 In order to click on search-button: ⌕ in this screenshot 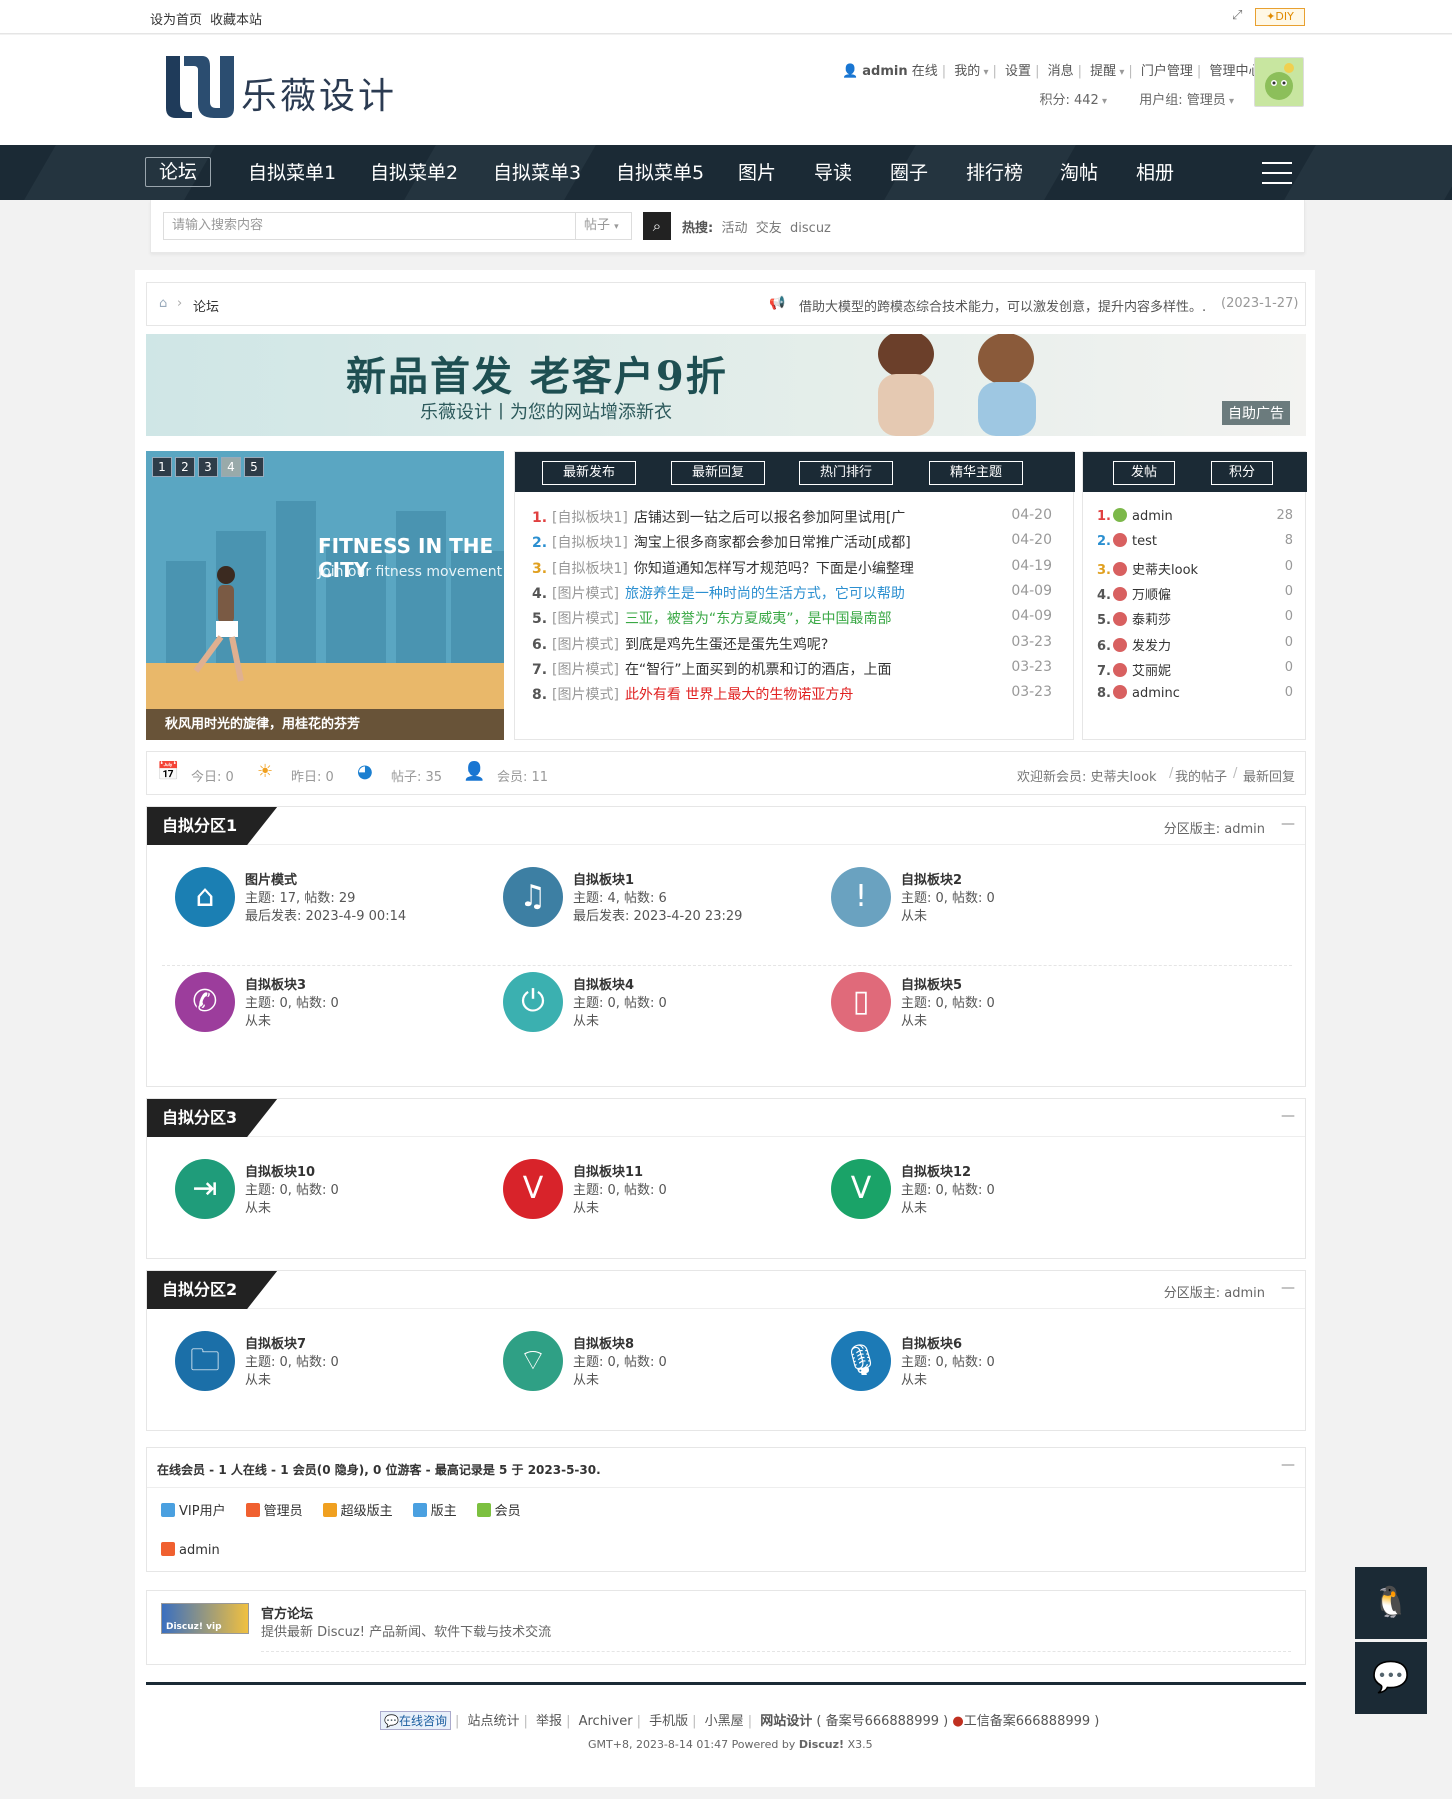, I will do `click(657, 226)`.